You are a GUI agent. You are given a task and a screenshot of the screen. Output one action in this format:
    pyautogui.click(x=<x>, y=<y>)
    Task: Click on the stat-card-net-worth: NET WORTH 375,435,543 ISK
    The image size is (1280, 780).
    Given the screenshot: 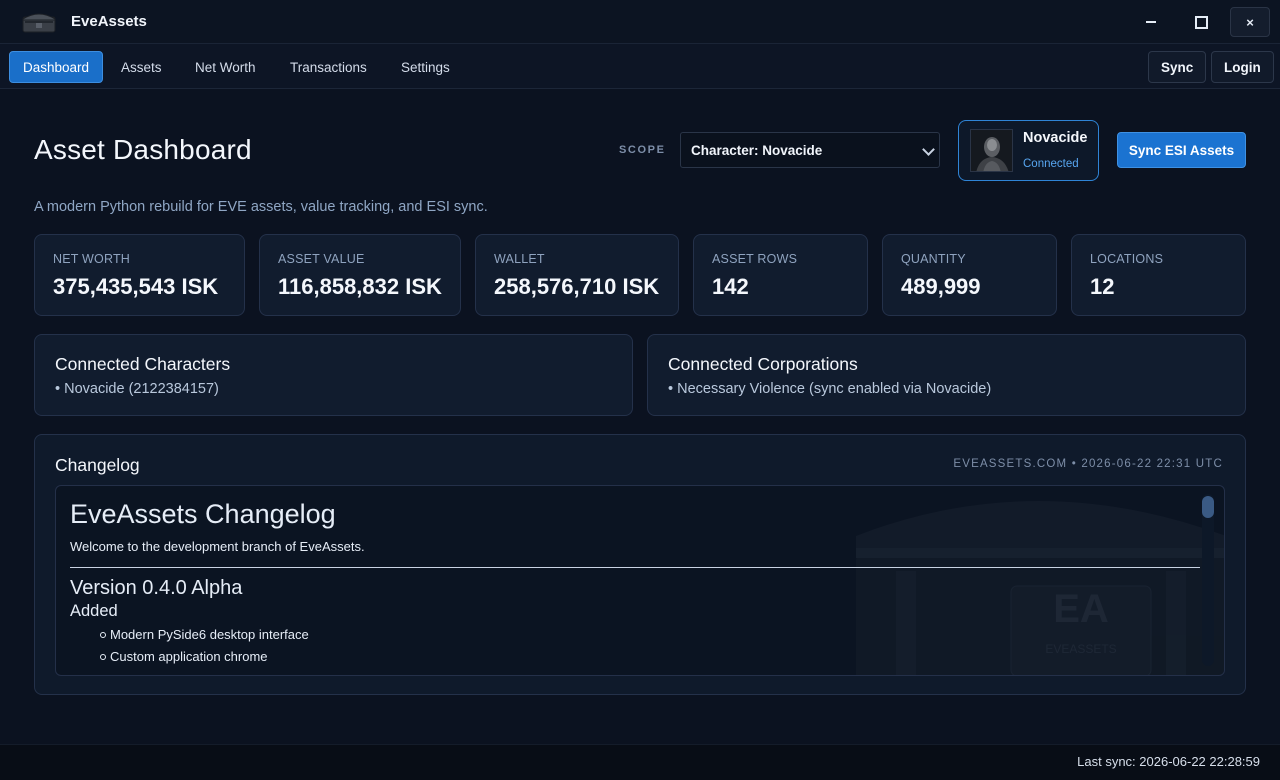 What is the action you would take?
    pyautogui.click(x=139, y=275)
    